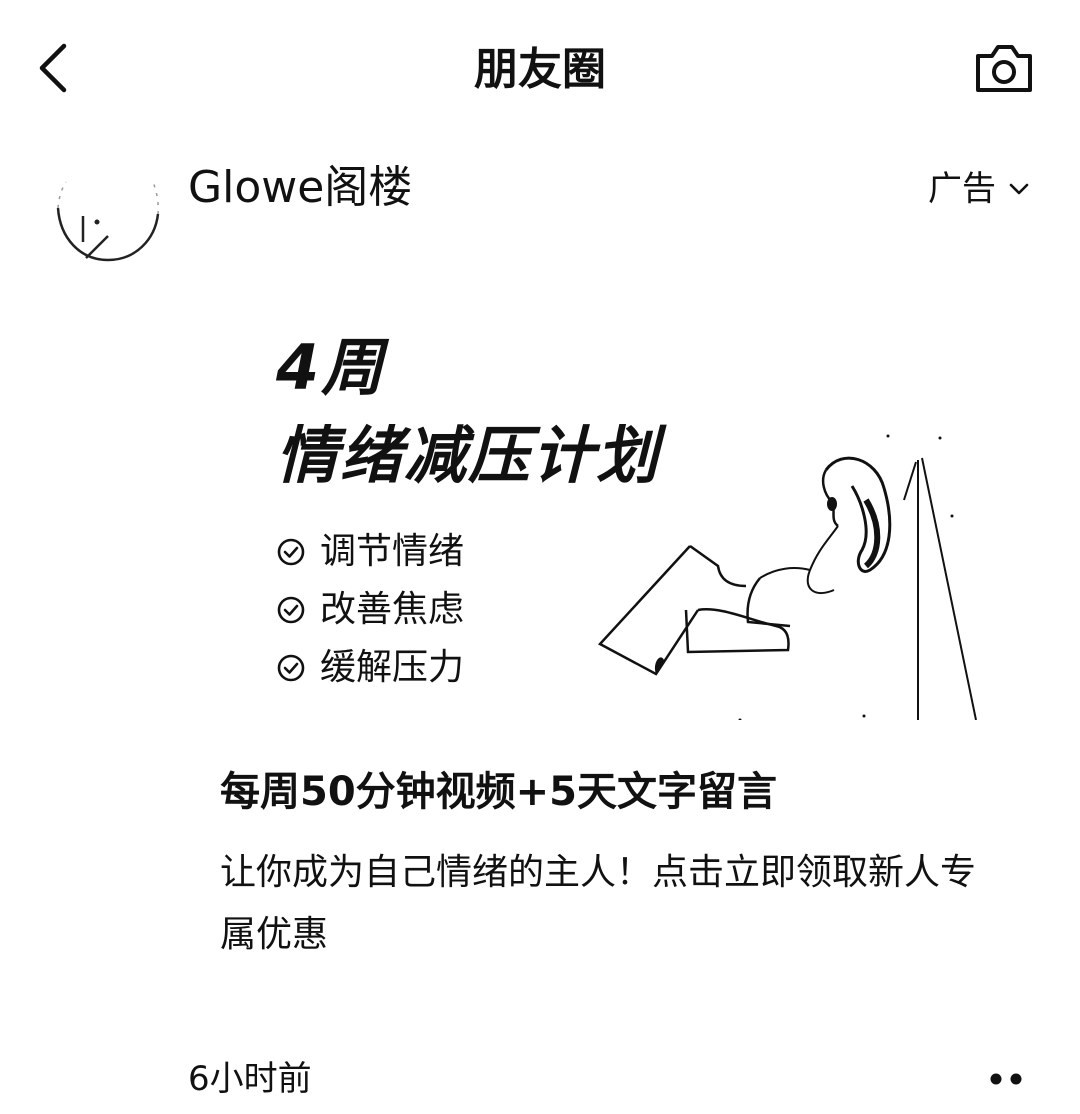 The image size is (1080, 1114). Describe the element at coordinates (962, 189) in the screenshot. I see `ad-label-text: 广告` at that location.